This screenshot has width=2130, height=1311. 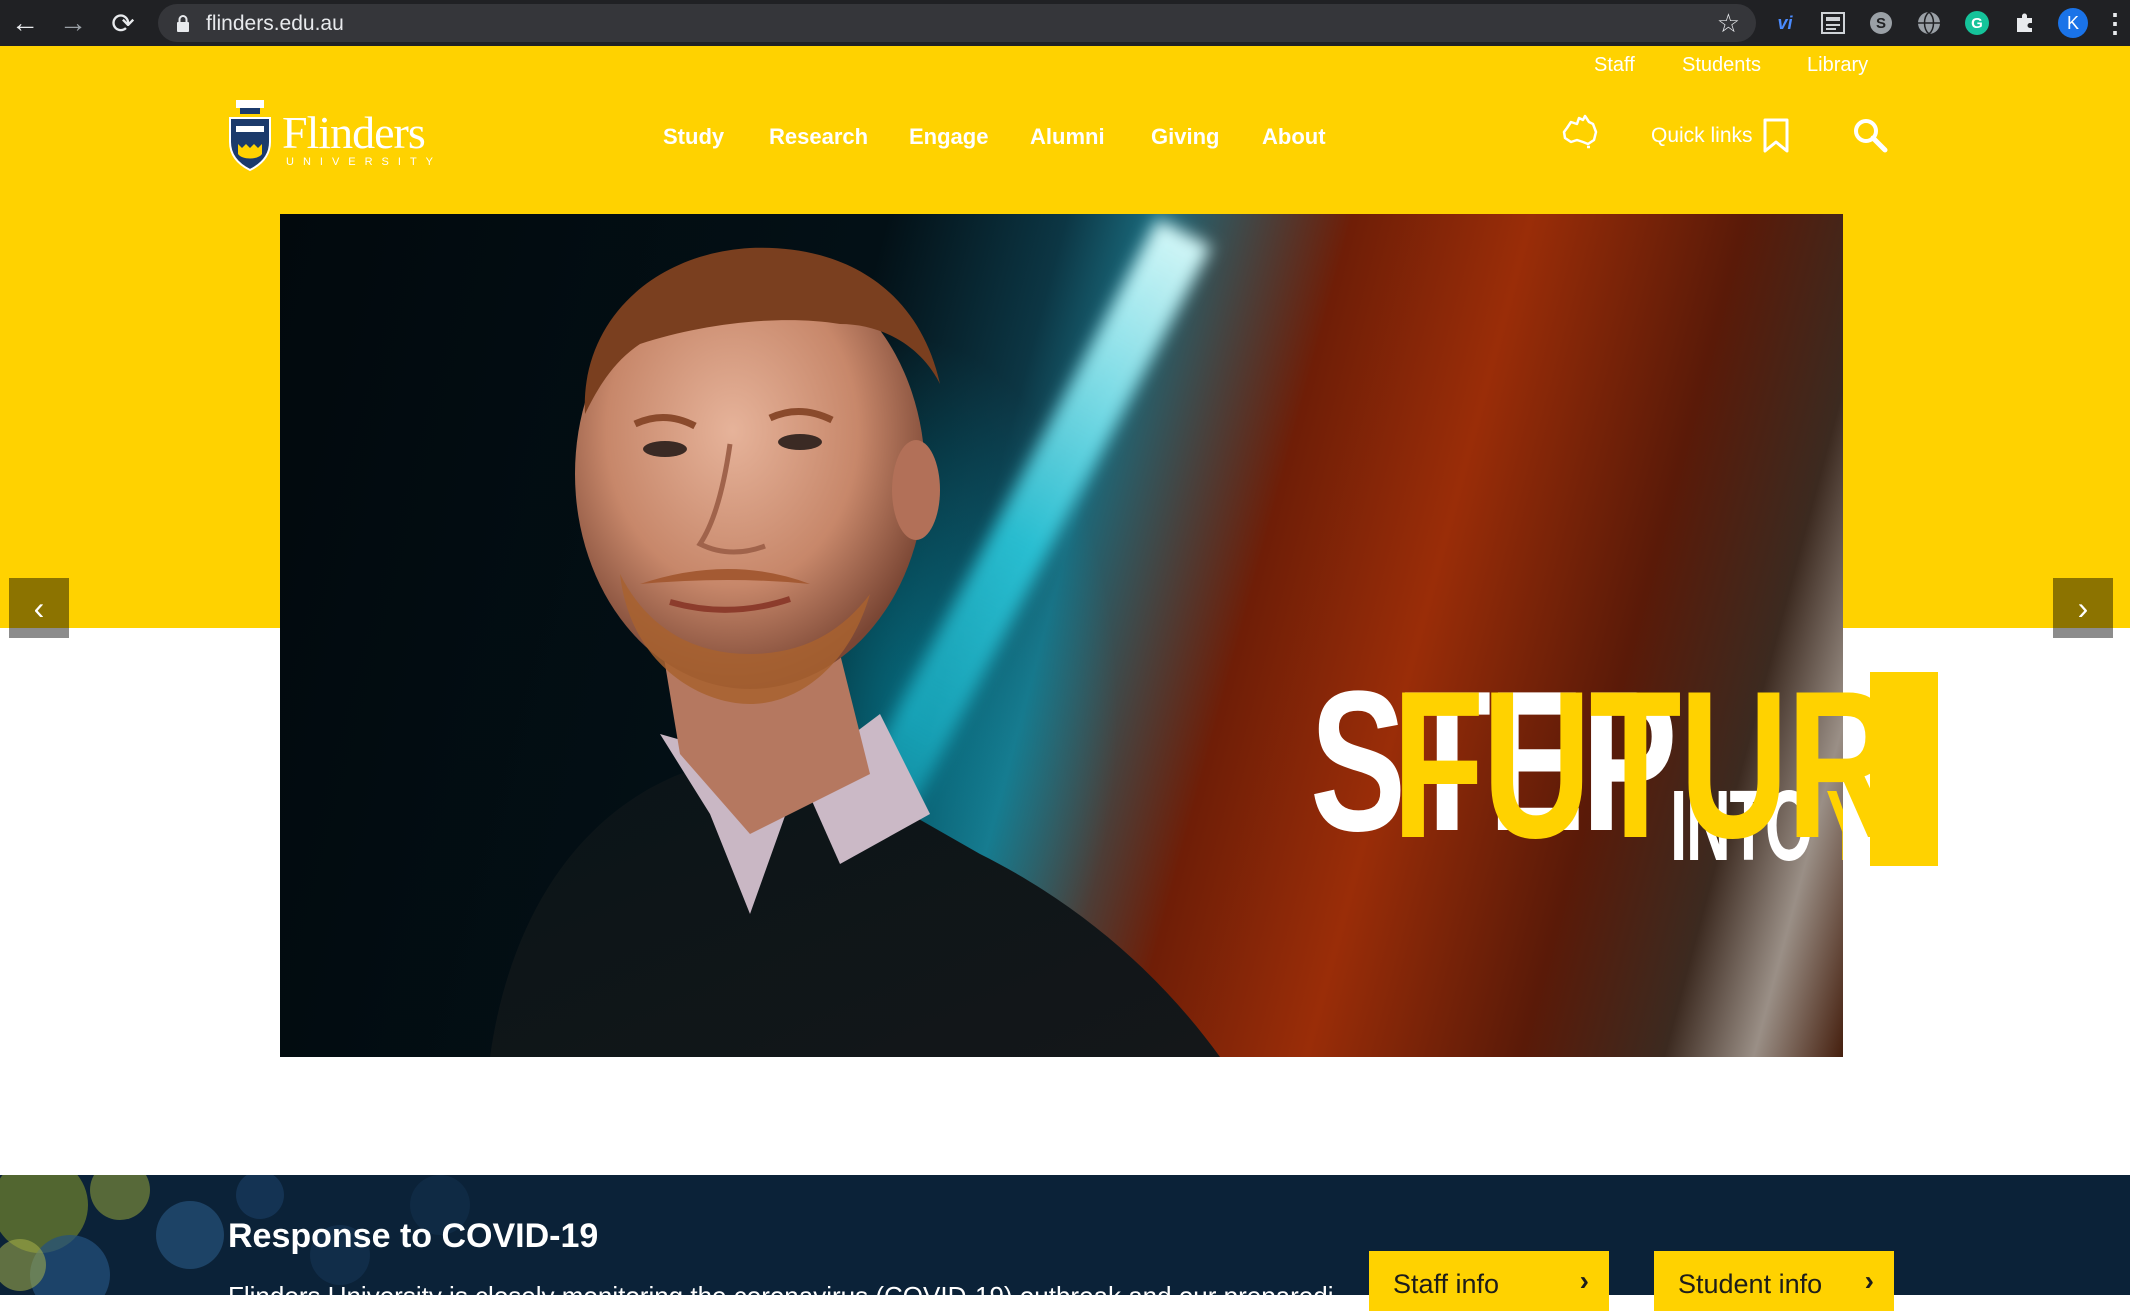 What do you see at coordinates (250, 136) in the screenshot?
I see `crest-shield-icon` at bounding box center [250, 136].